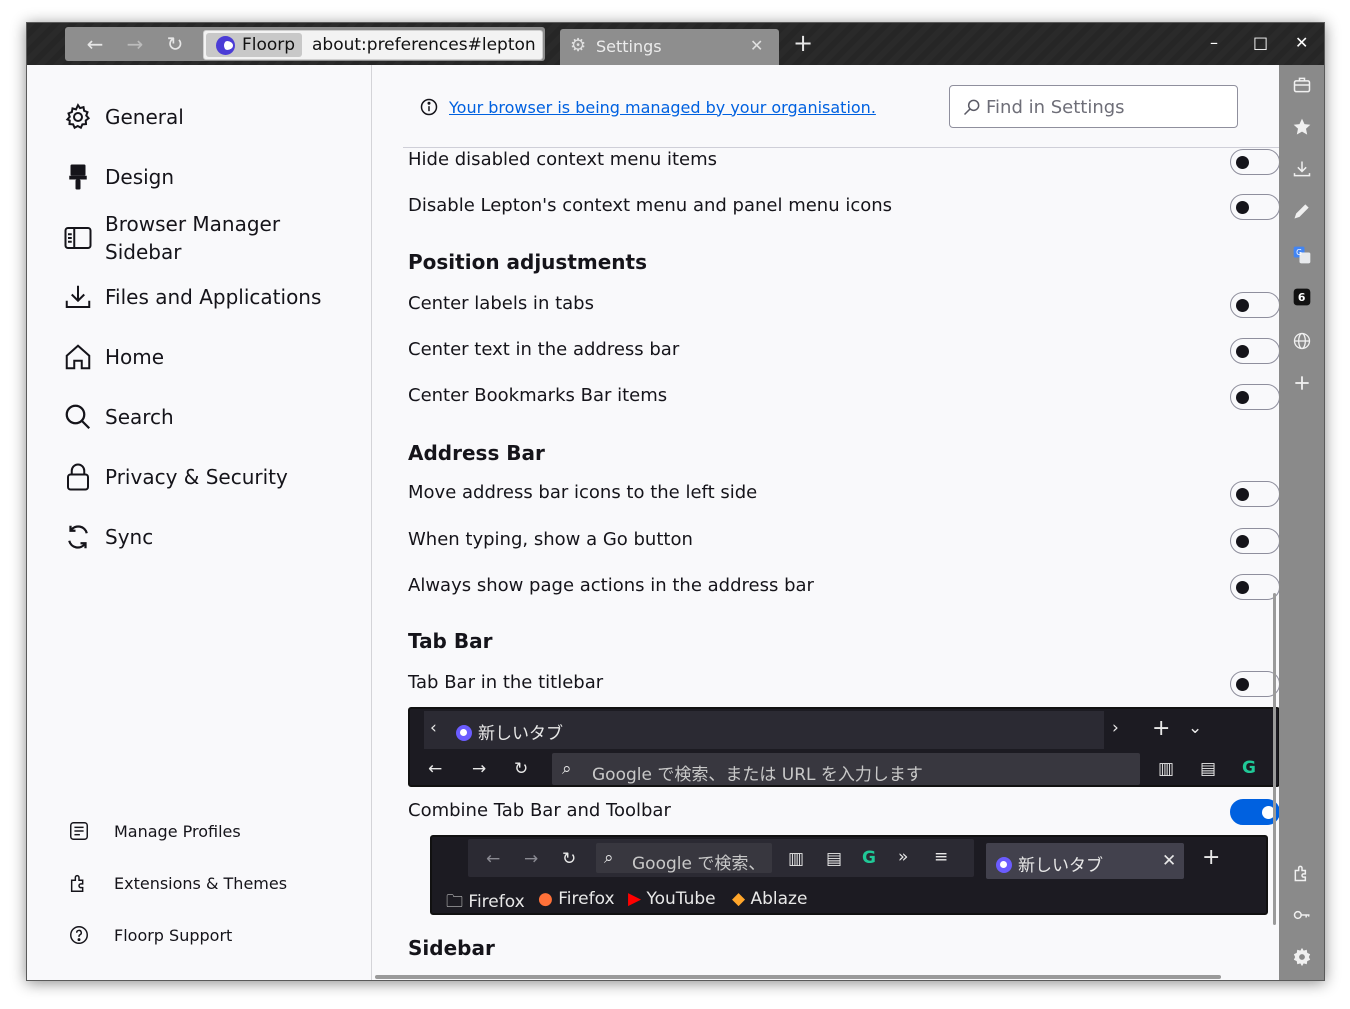 This screenshot has height=1009, width=1350. I want to click on move-icons-label: Move address bar icons to the left side, so click(583, 492).